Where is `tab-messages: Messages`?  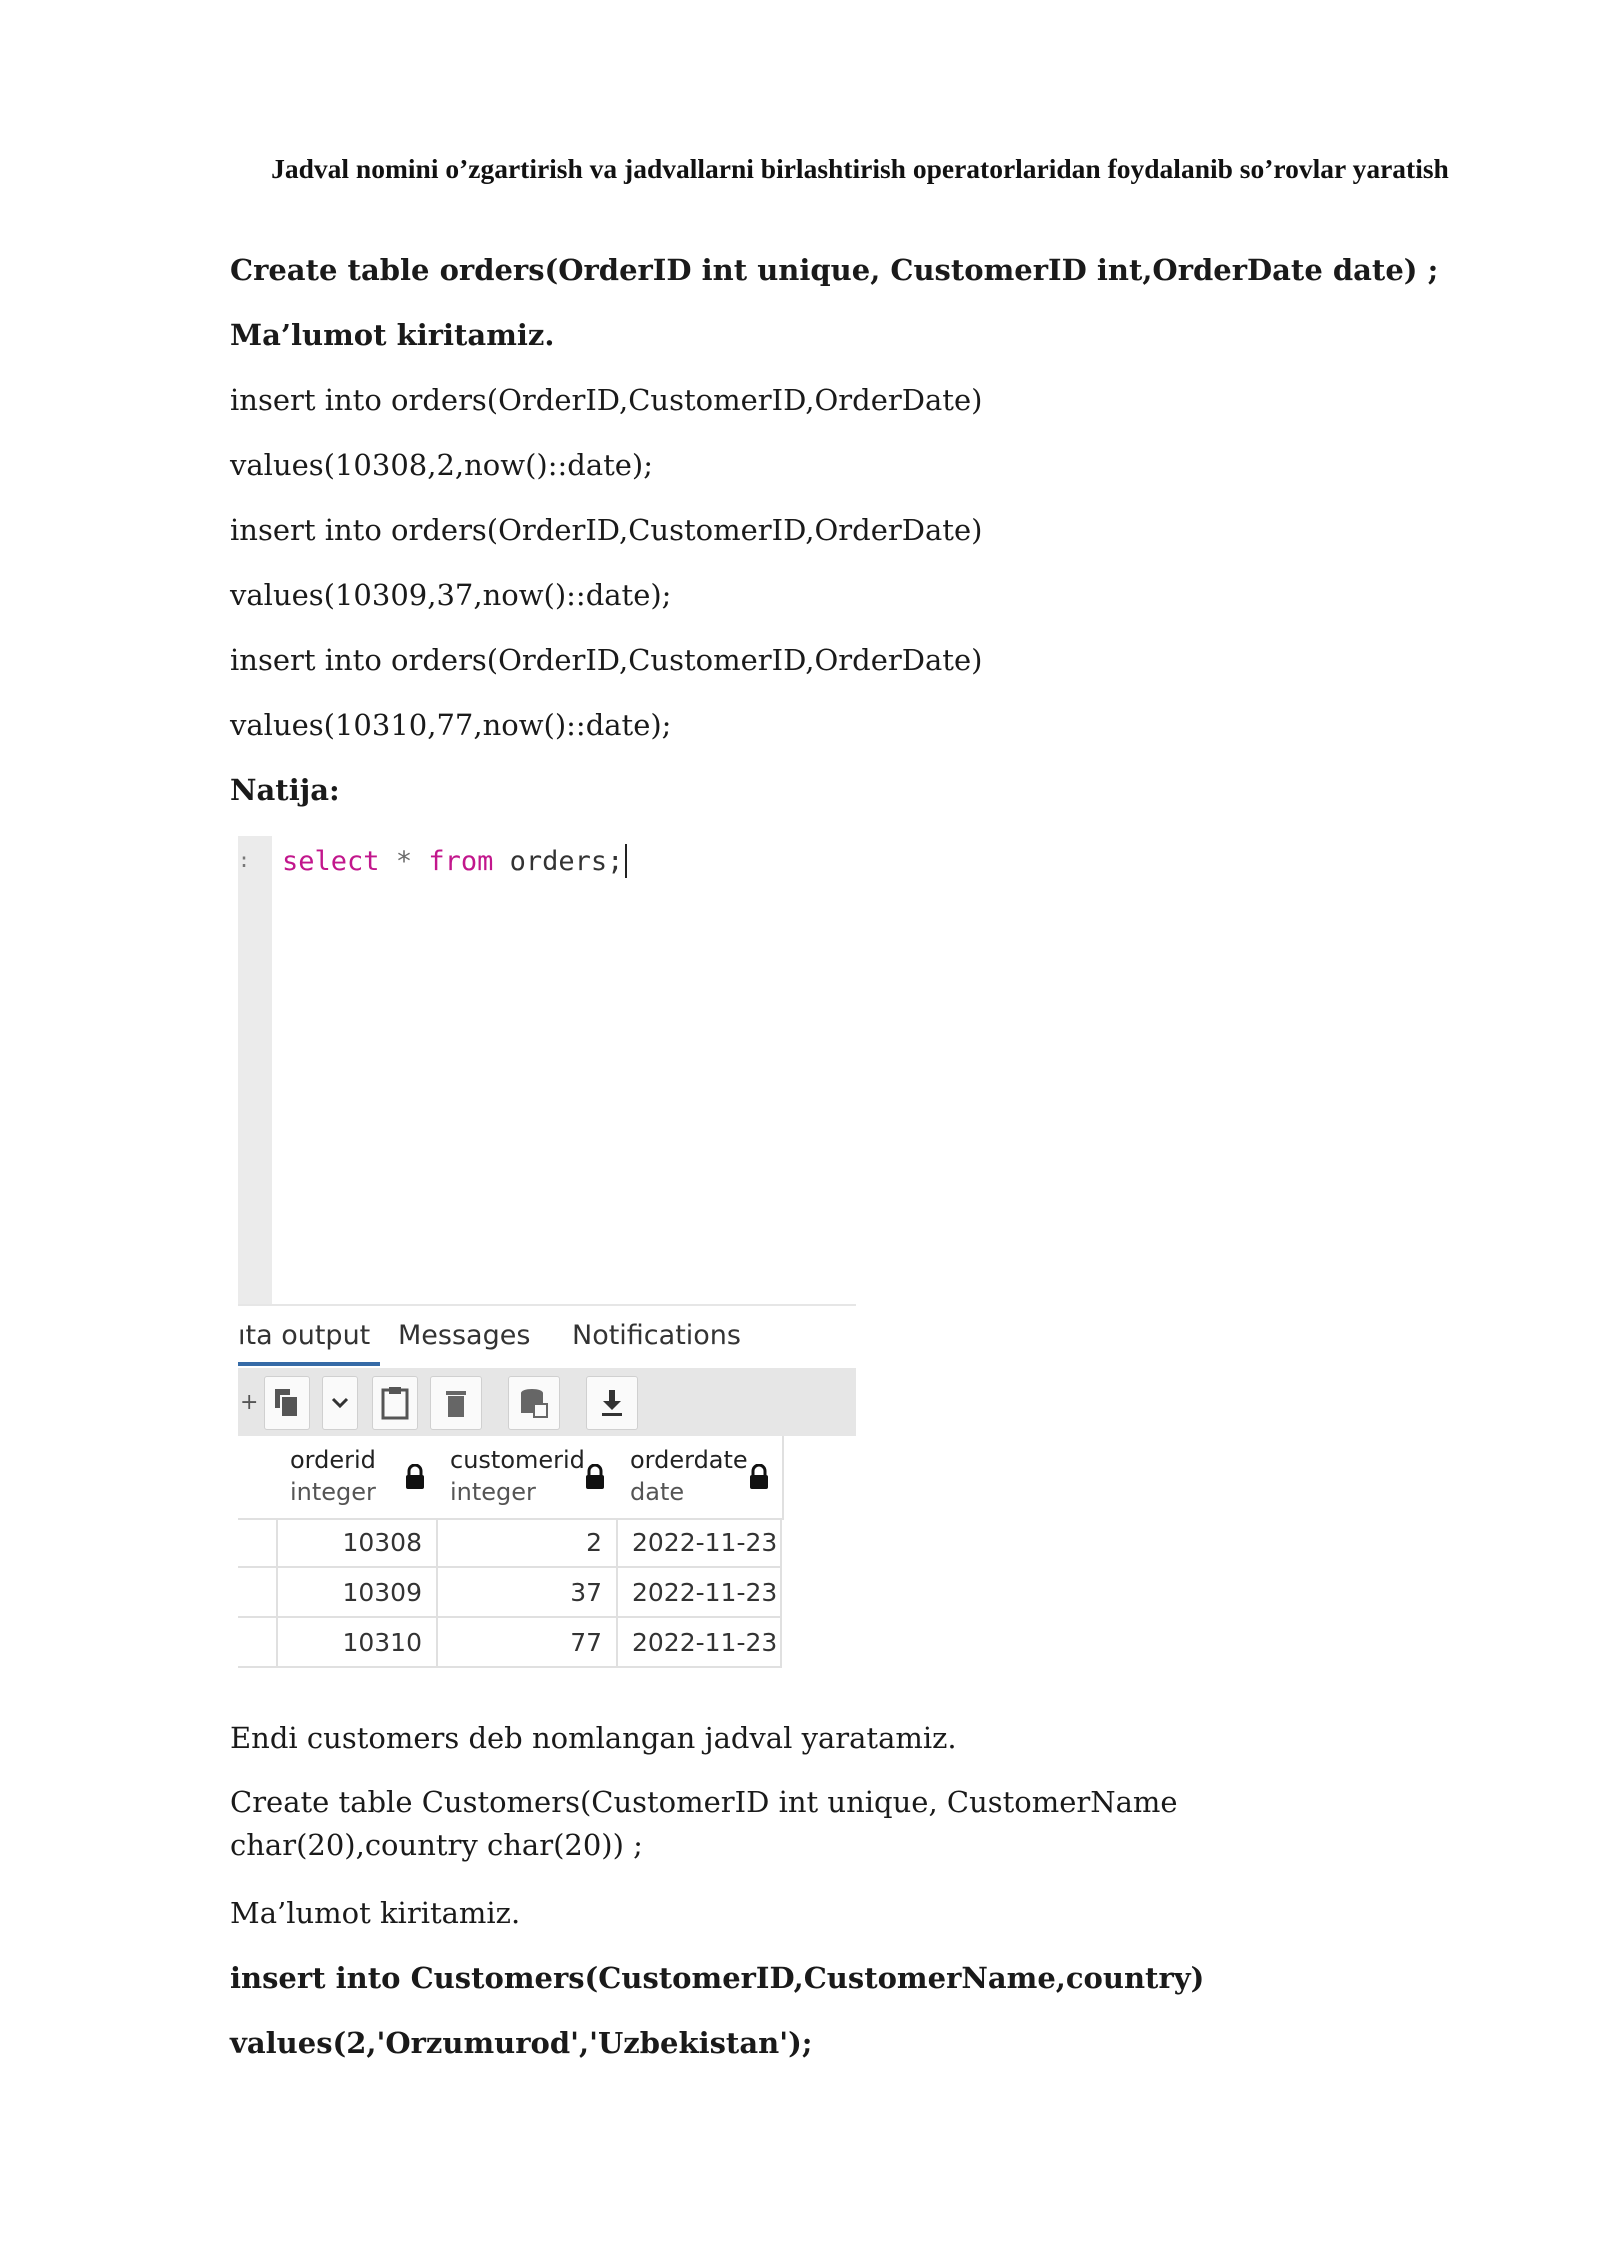
tab-messages: Messages is located at coordinates (464, 1335).